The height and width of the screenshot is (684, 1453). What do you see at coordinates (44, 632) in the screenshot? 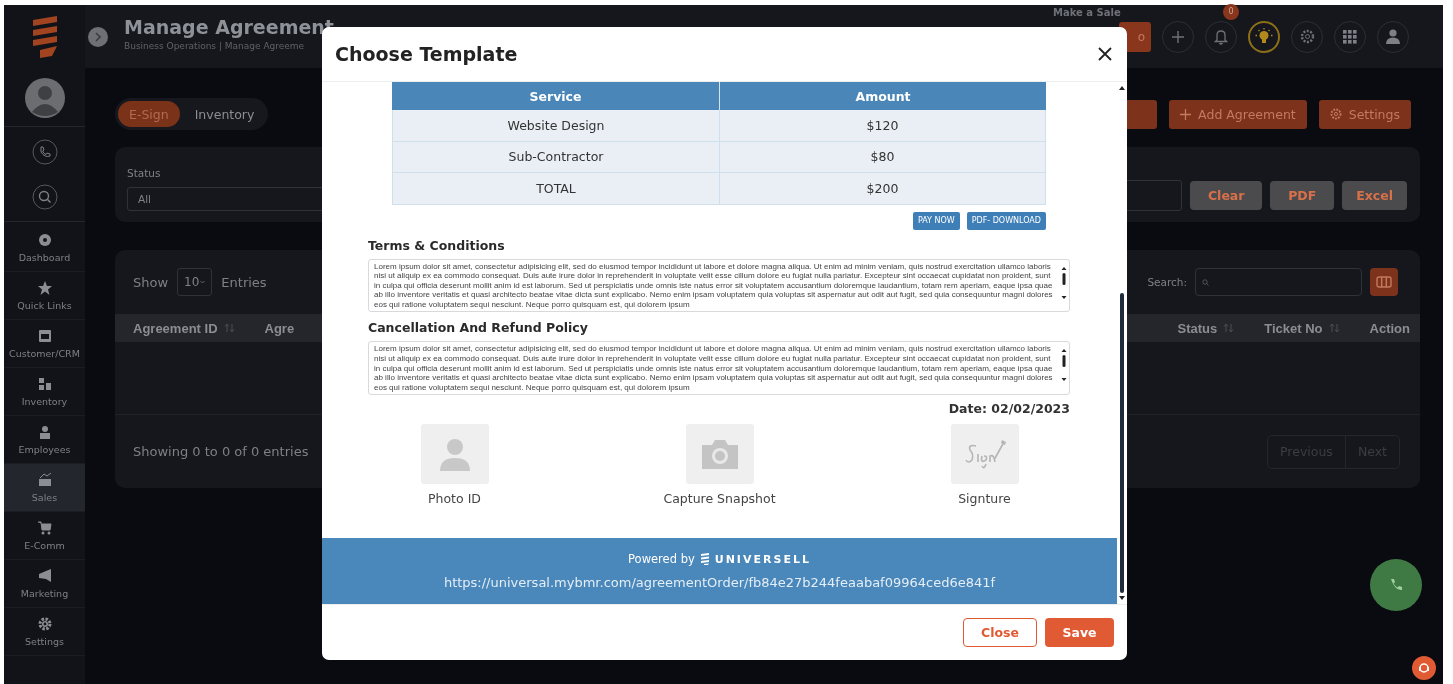
I see `sidebar-item: Settings` at bounding box center [44, 632].